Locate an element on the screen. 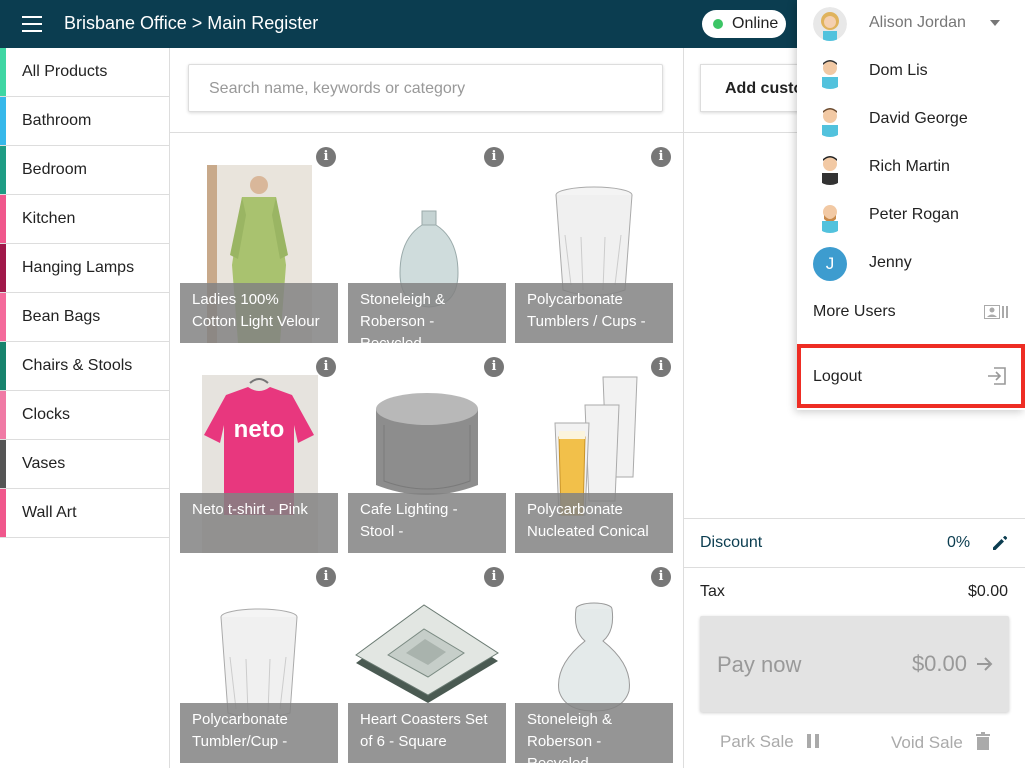 The image size is (1025, 768). online-dot-icon is located at coordinates (718, 24).